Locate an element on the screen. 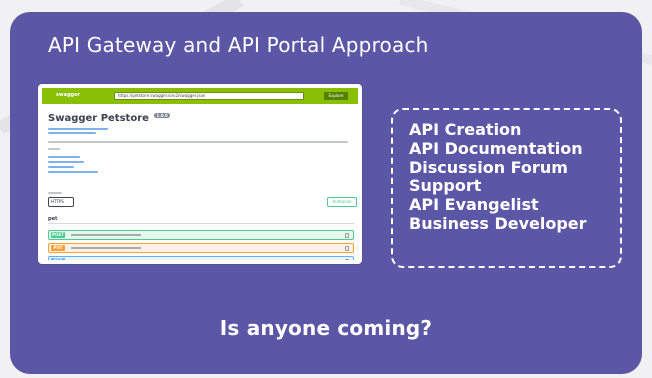  swagger-scheme-select: HTTPS is located at coordinates (61, 202).